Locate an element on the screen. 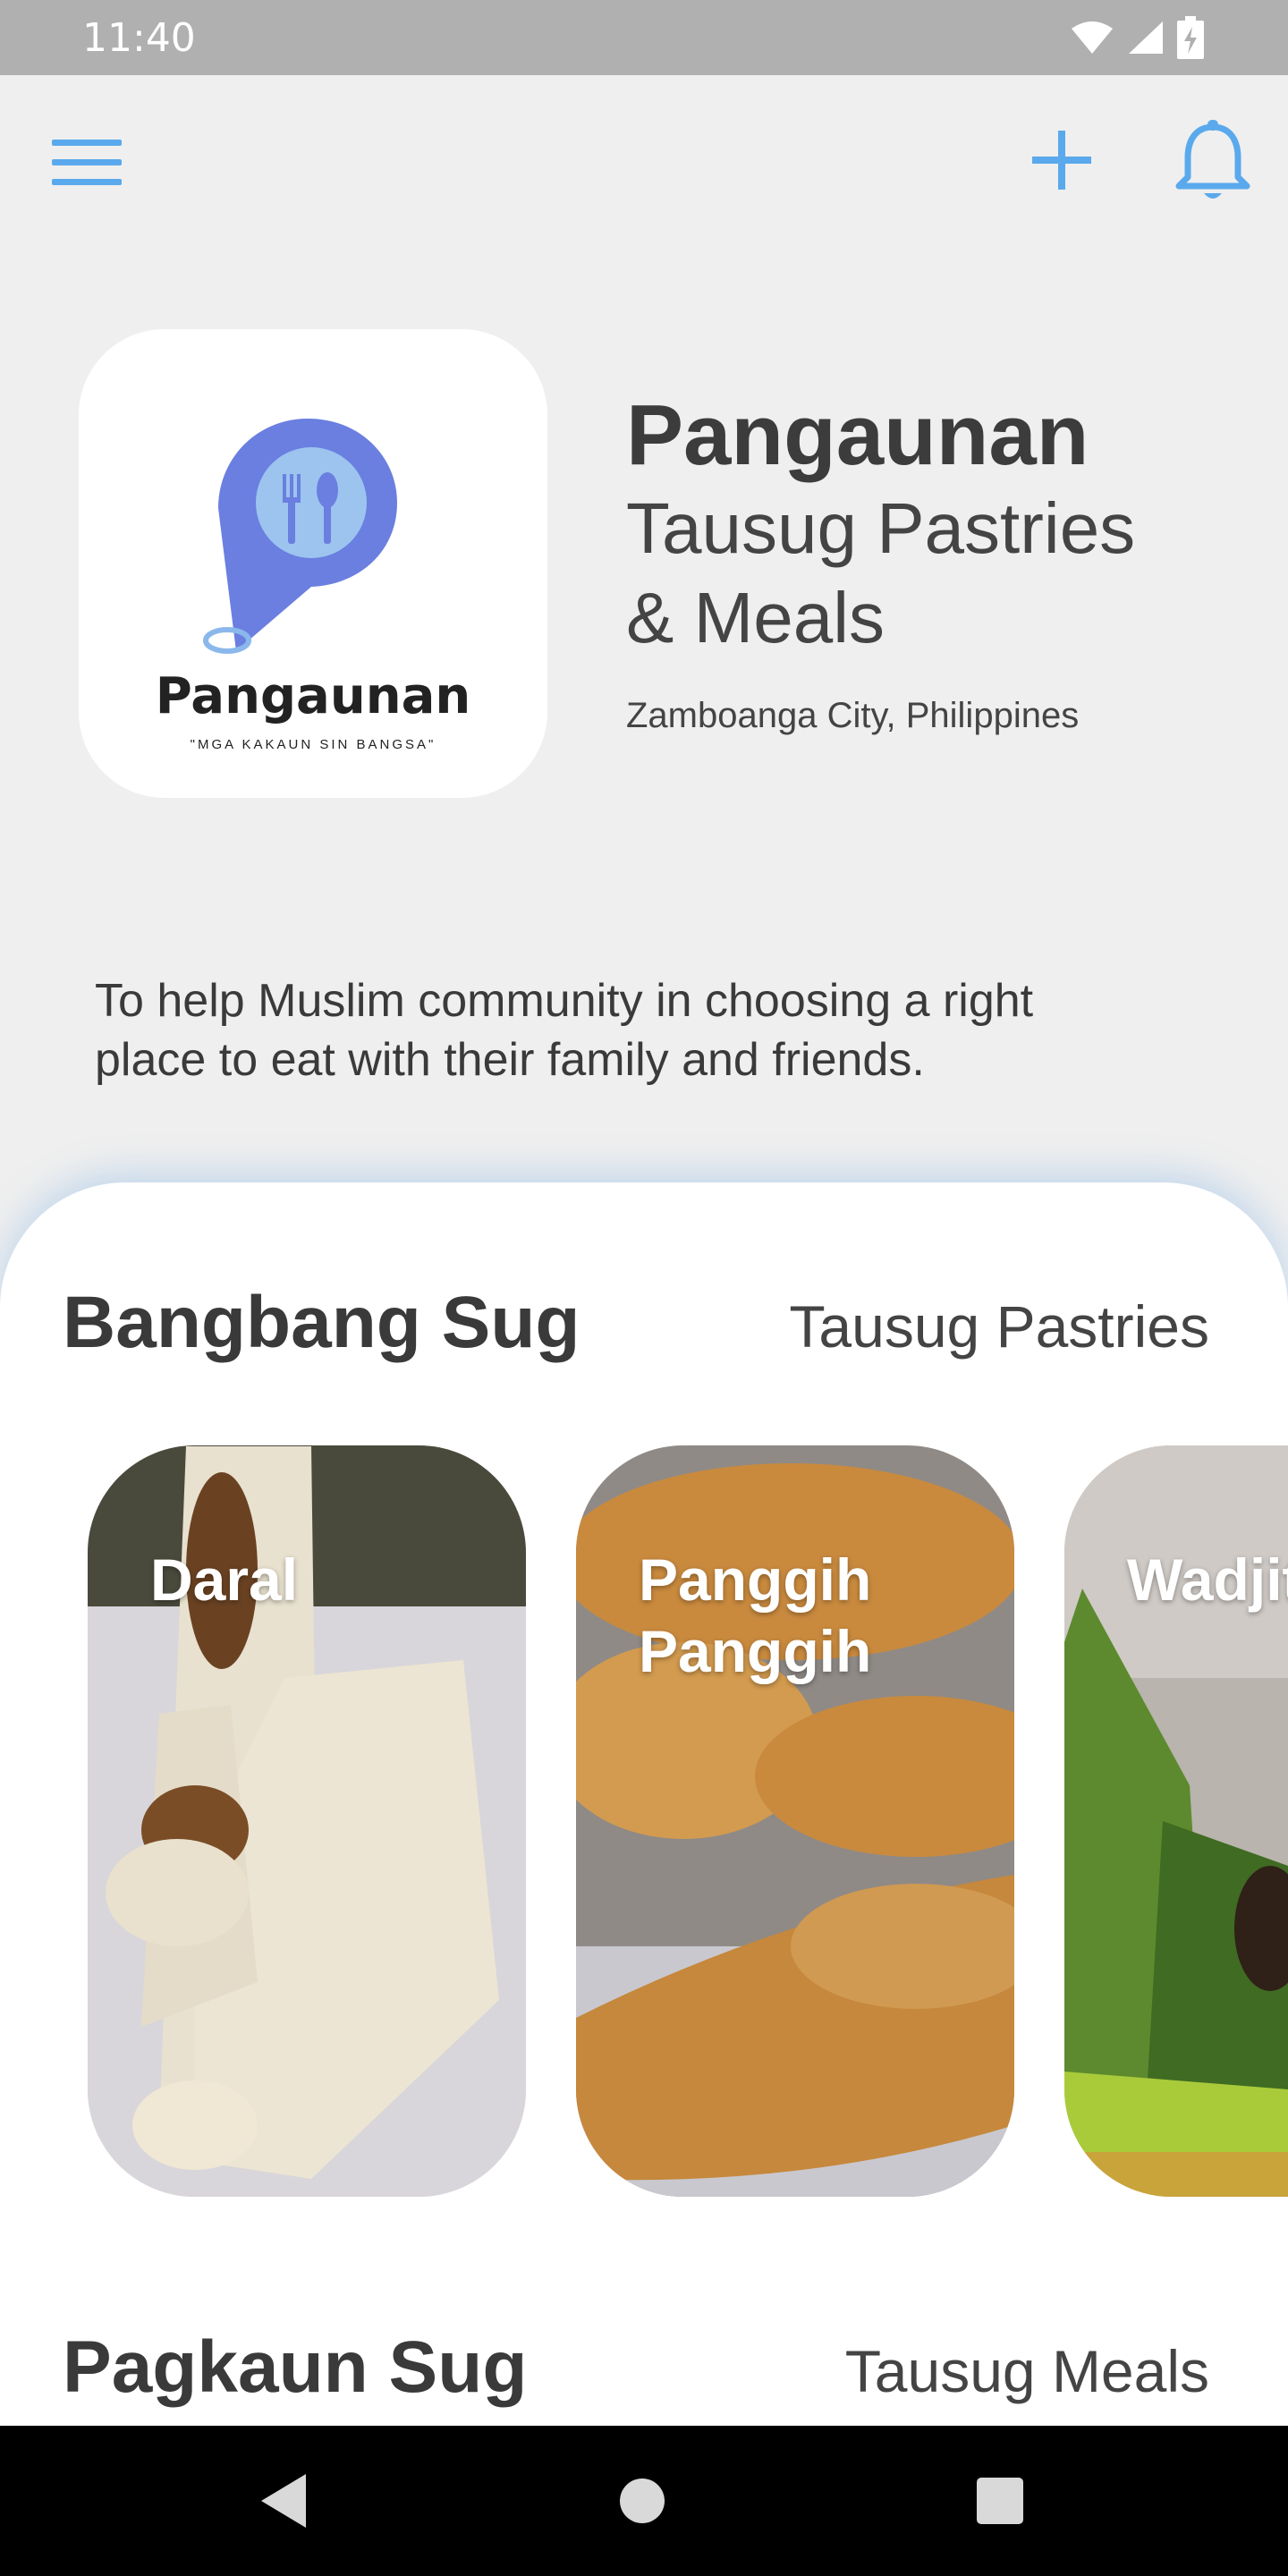 The image size is (1288, 2576). bell-icon is located at coordinates (1213, 161).